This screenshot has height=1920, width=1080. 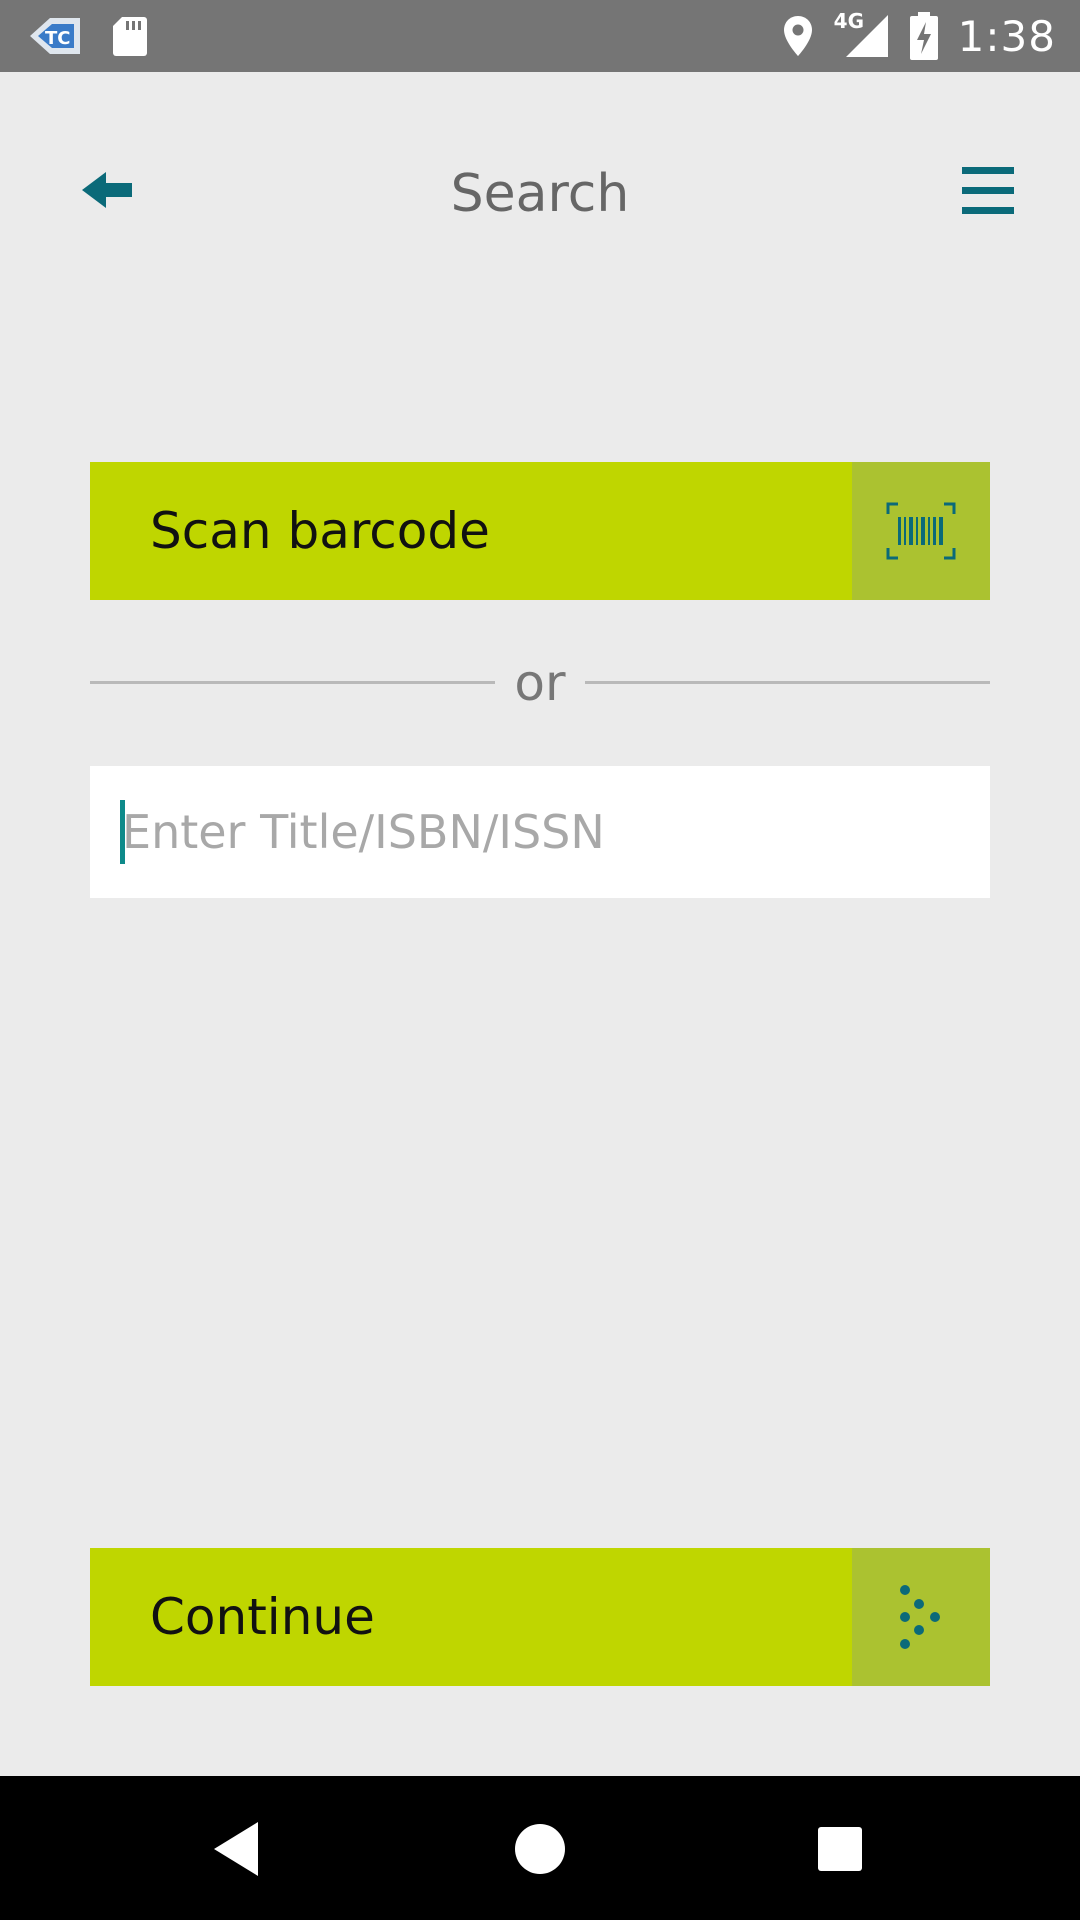 I want to click on scan-barcode-label: Scan barcode, so click(x=320, y=531).